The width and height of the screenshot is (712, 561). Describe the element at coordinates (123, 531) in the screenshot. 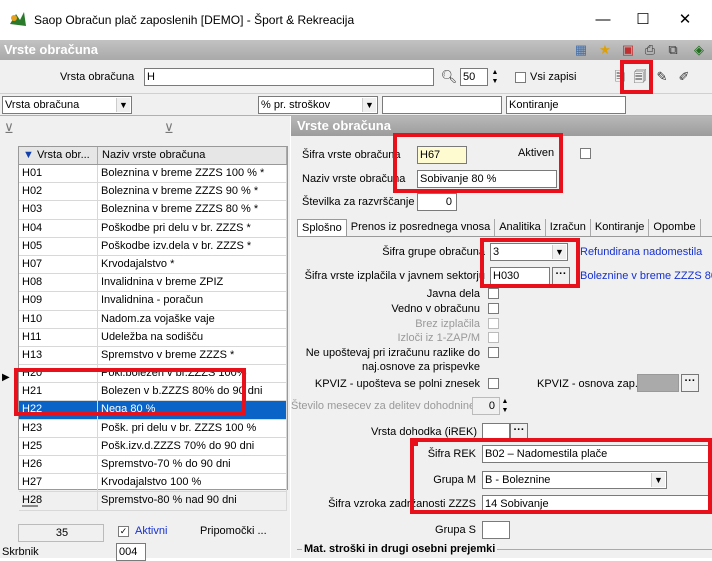

I see `active-checkbox: ✓` at that location.